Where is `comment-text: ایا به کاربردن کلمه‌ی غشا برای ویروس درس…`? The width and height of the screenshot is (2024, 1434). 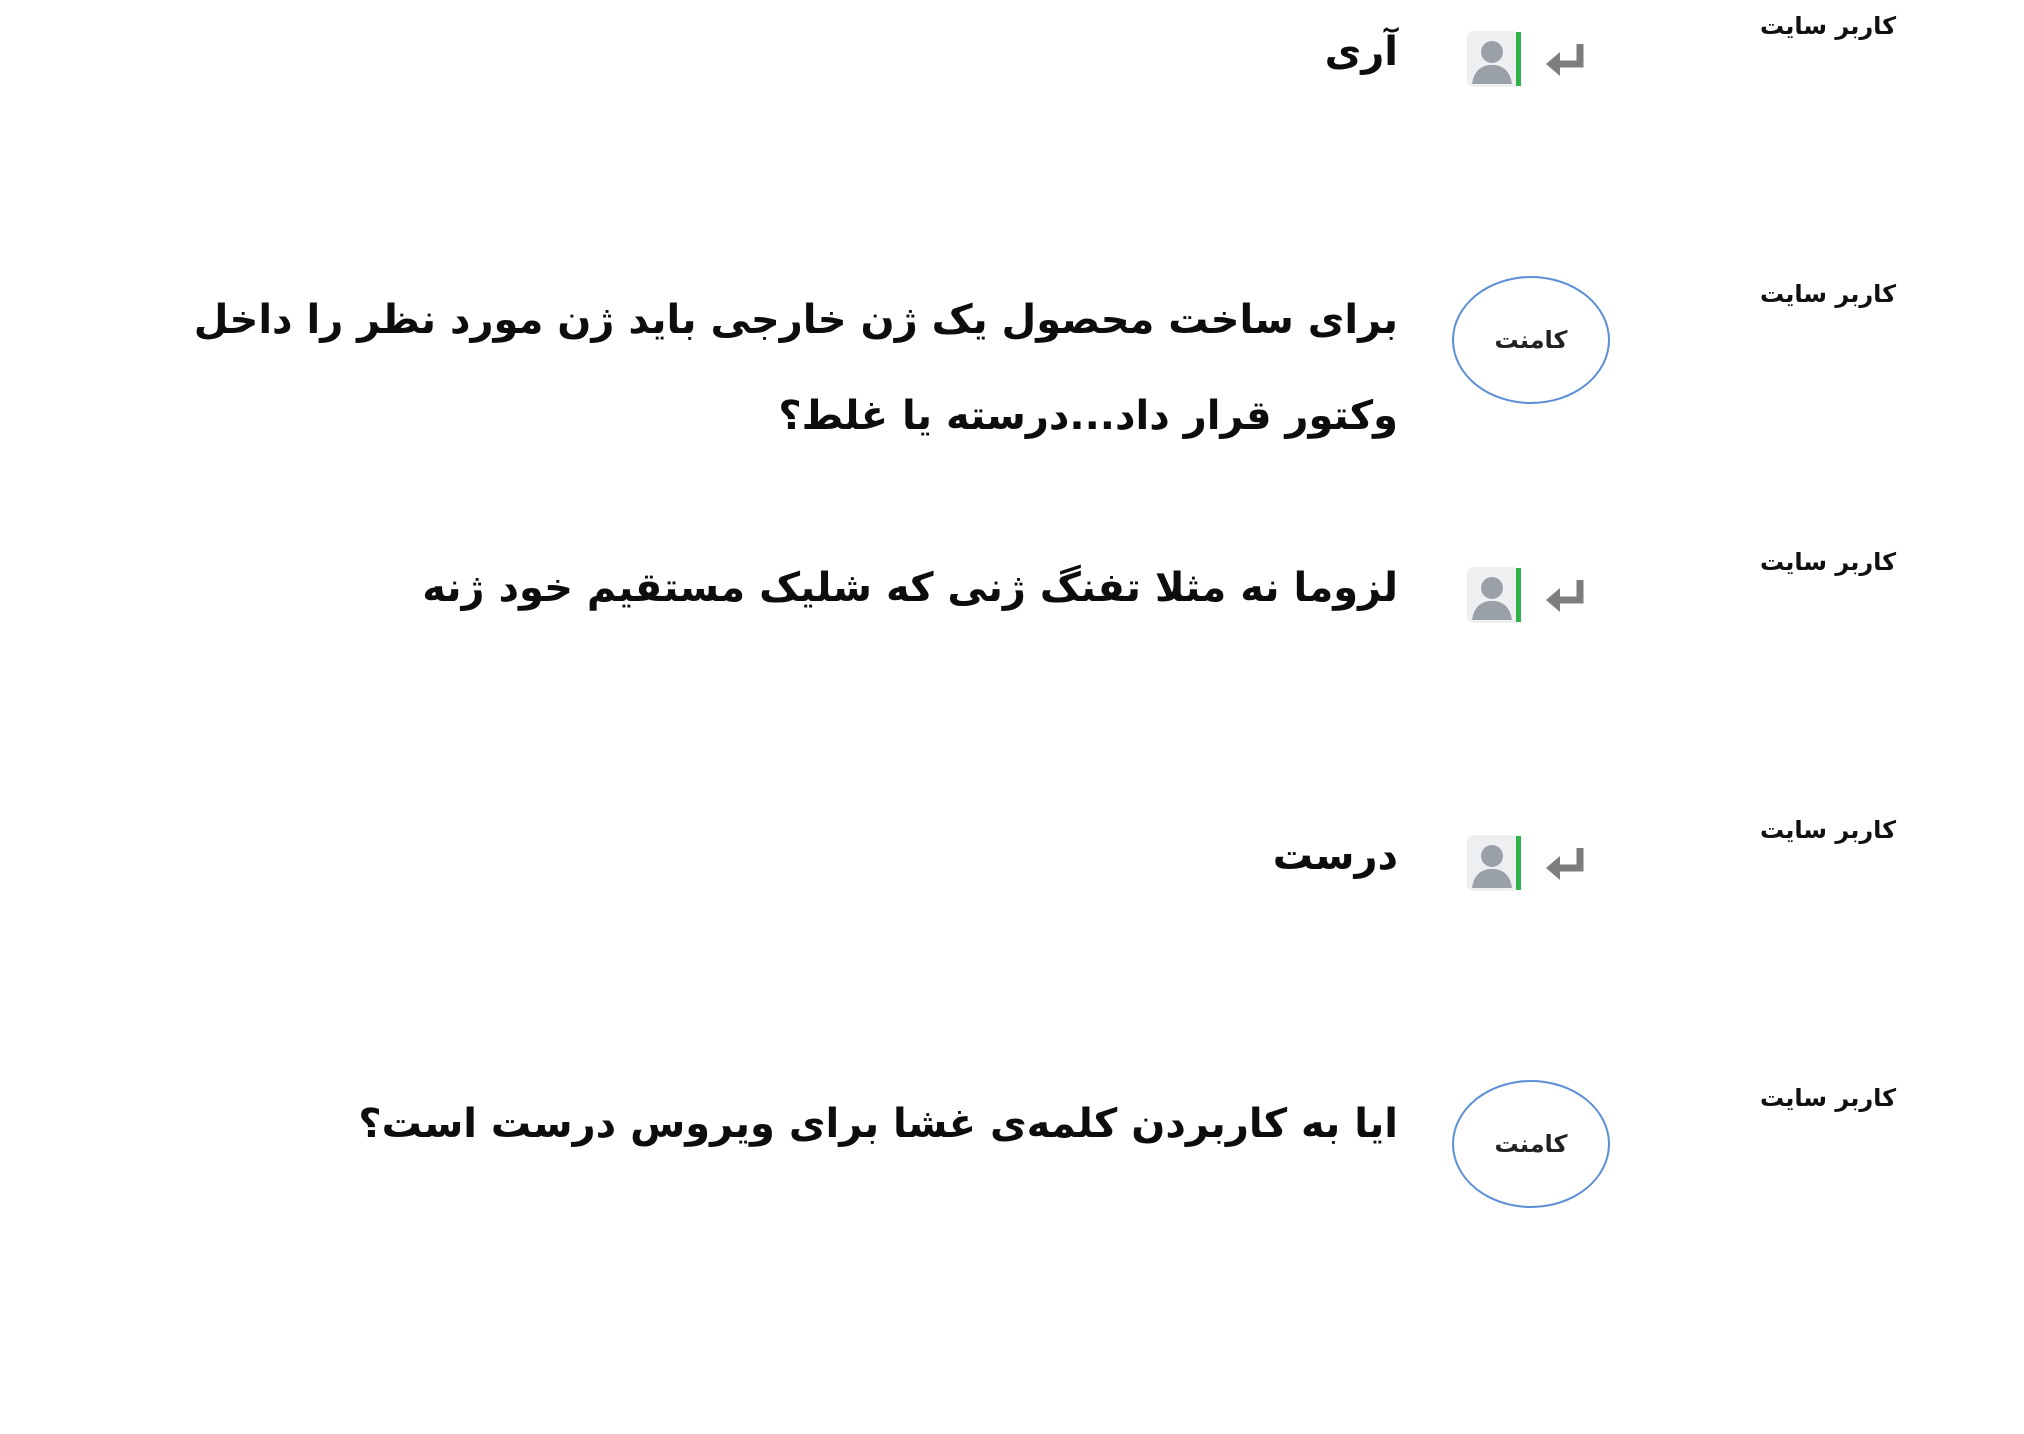 comment-text: ایا به کاربردن کلمه‌ی غشا برای ویروس درس… is located at coordinates (878, 1124).